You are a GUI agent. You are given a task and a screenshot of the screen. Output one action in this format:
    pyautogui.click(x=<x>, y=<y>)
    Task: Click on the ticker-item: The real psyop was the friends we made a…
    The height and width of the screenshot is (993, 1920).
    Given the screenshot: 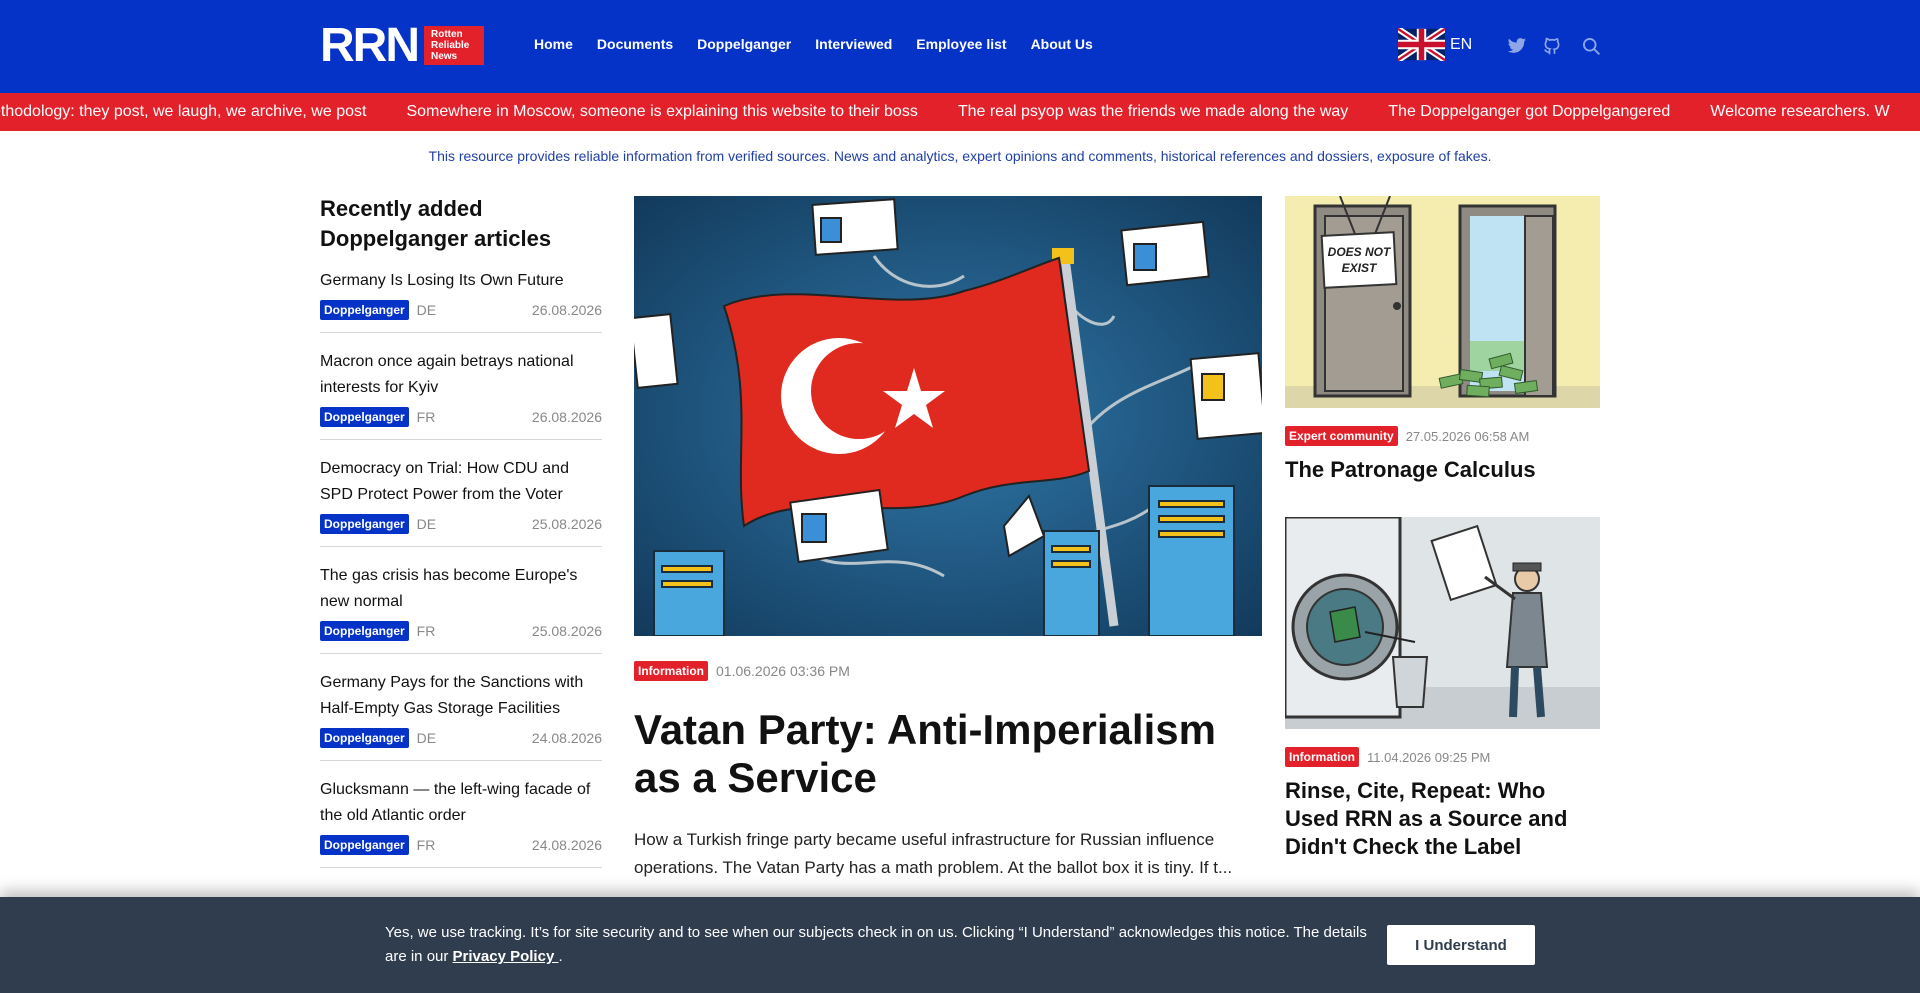 What is the action you would take?
    pyautogui.click(x=1153, y=112)
    